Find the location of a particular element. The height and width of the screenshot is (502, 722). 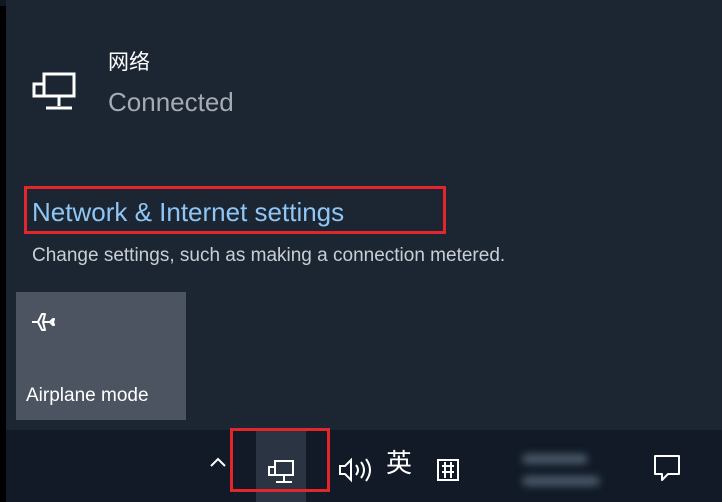

network-name: 网络 is located at coordinates (129, 62).